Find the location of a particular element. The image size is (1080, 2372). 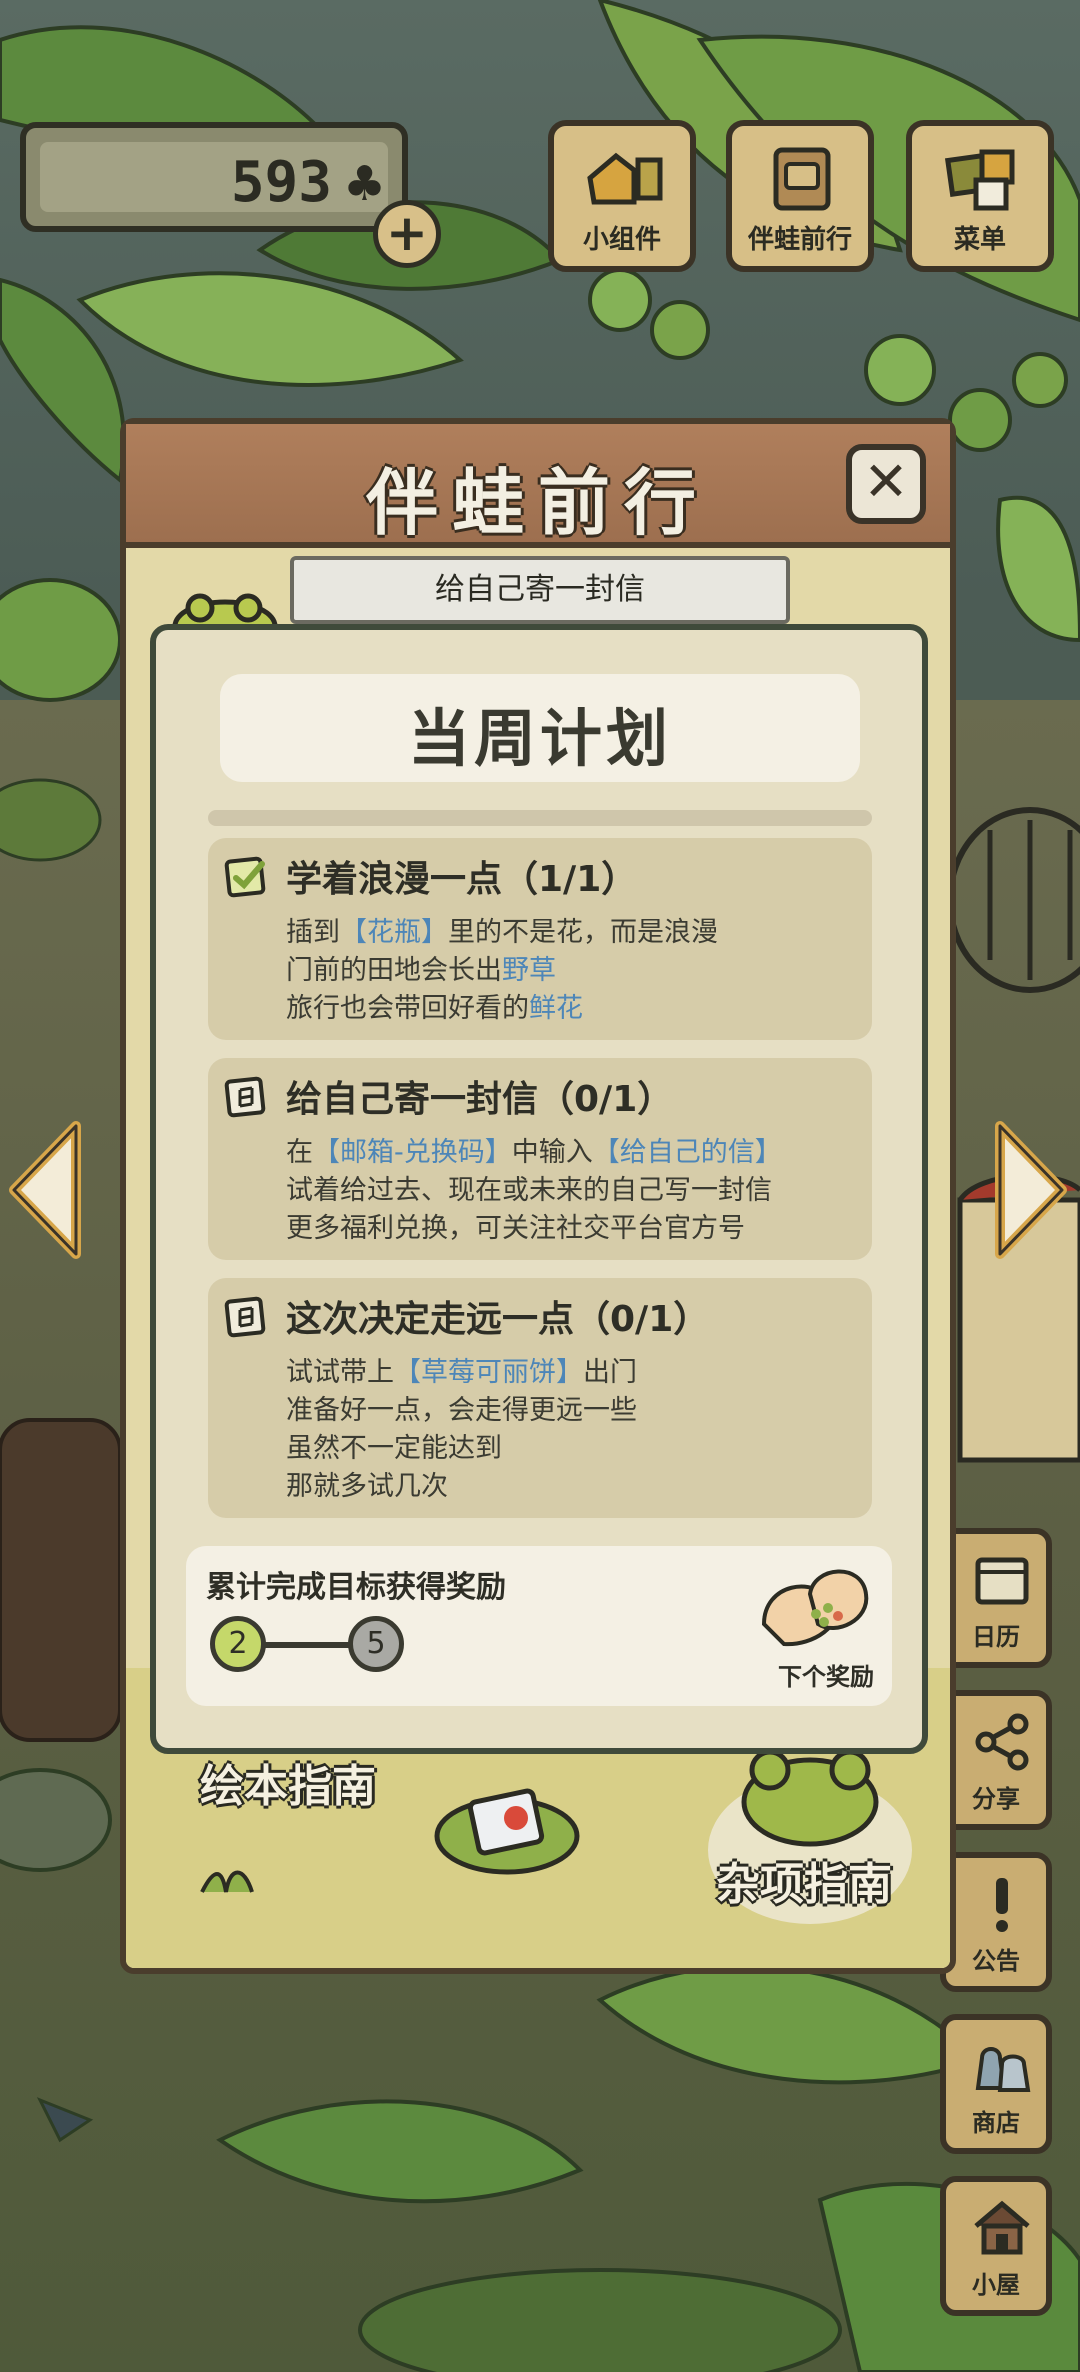

task-description-line: 虽然不一定能达到 is located at coordinates (394, 1448).